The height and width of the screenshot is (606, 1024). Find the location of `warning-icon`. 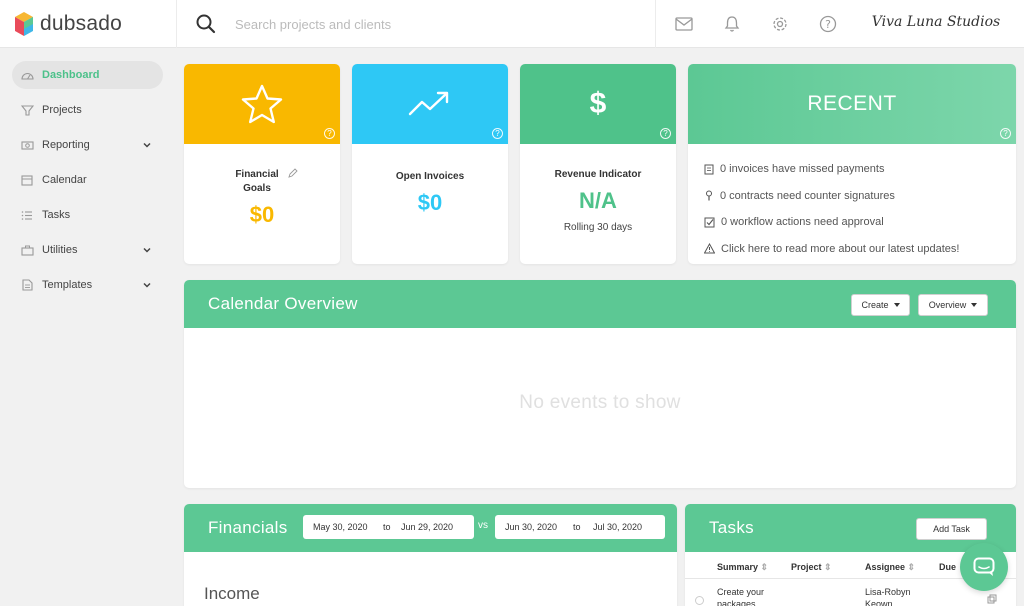

warning-icon is located at coordinates (709, 248).